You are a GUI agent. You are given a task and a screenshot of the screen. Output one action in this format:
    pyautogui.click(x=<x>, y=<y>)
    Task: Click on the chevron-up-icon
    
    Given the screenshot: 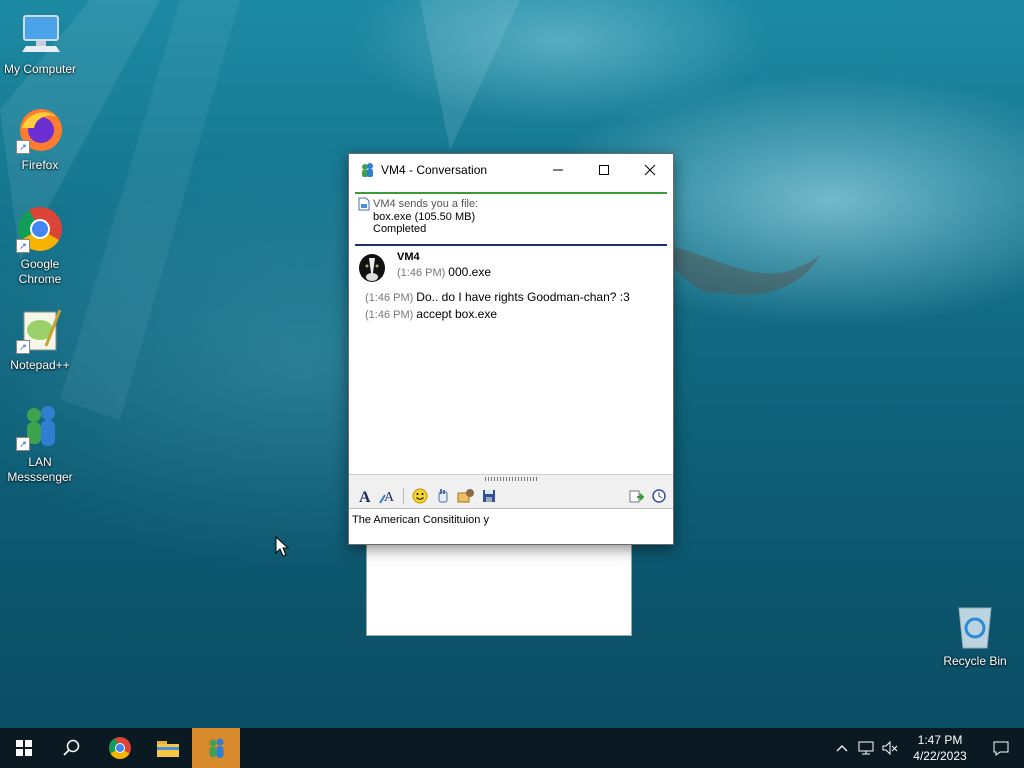 What is the action you would take?
    pyautogui.click(x=842, y=748)
    